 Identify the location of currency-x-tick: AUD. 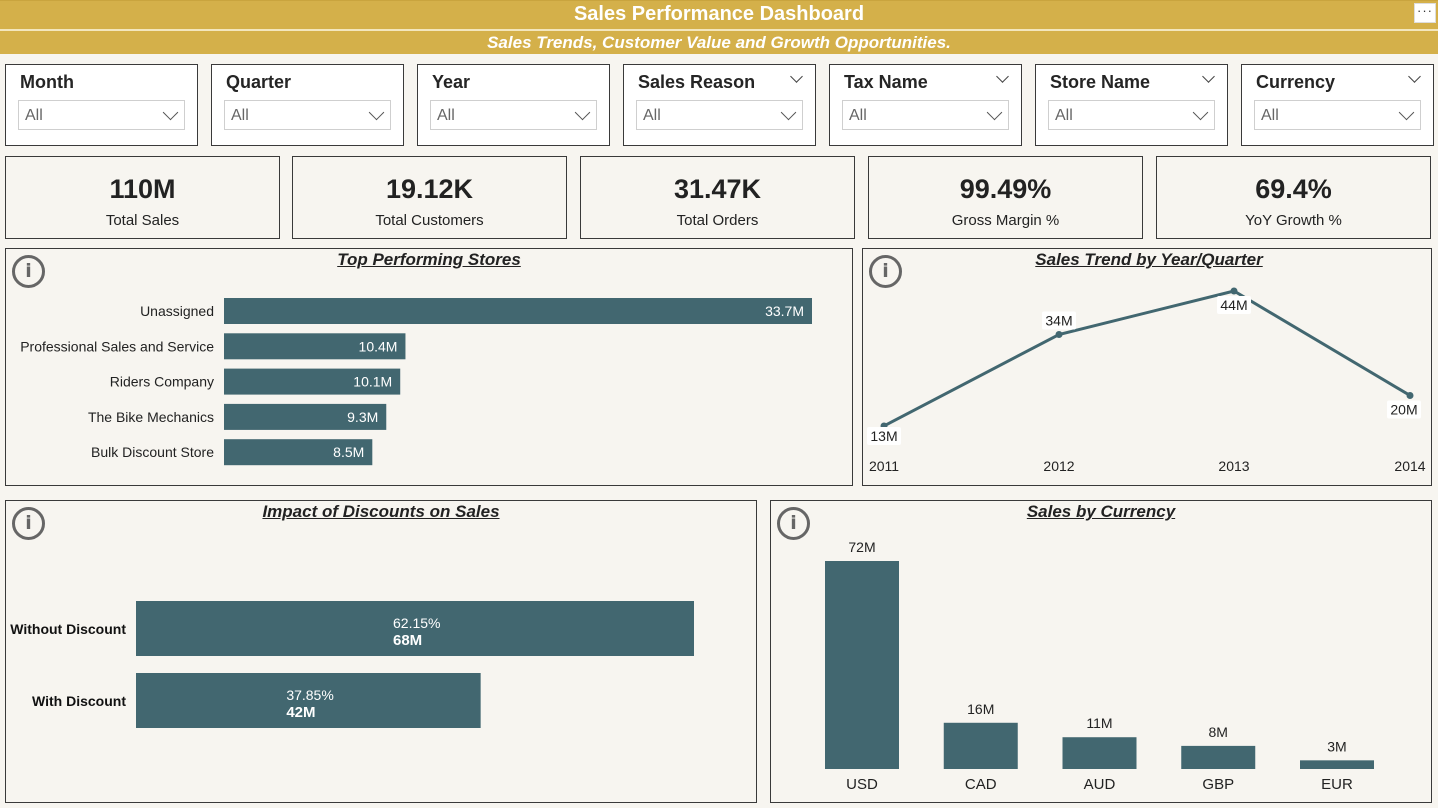
(1100, 784).